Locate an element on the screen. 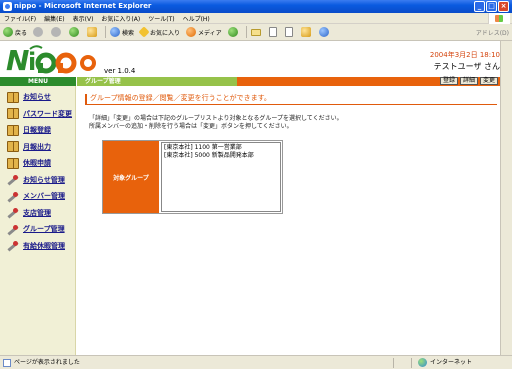 This screenshot has height=369, width=512. address-label: アドレス(D) is located at coordinates (492, 33).